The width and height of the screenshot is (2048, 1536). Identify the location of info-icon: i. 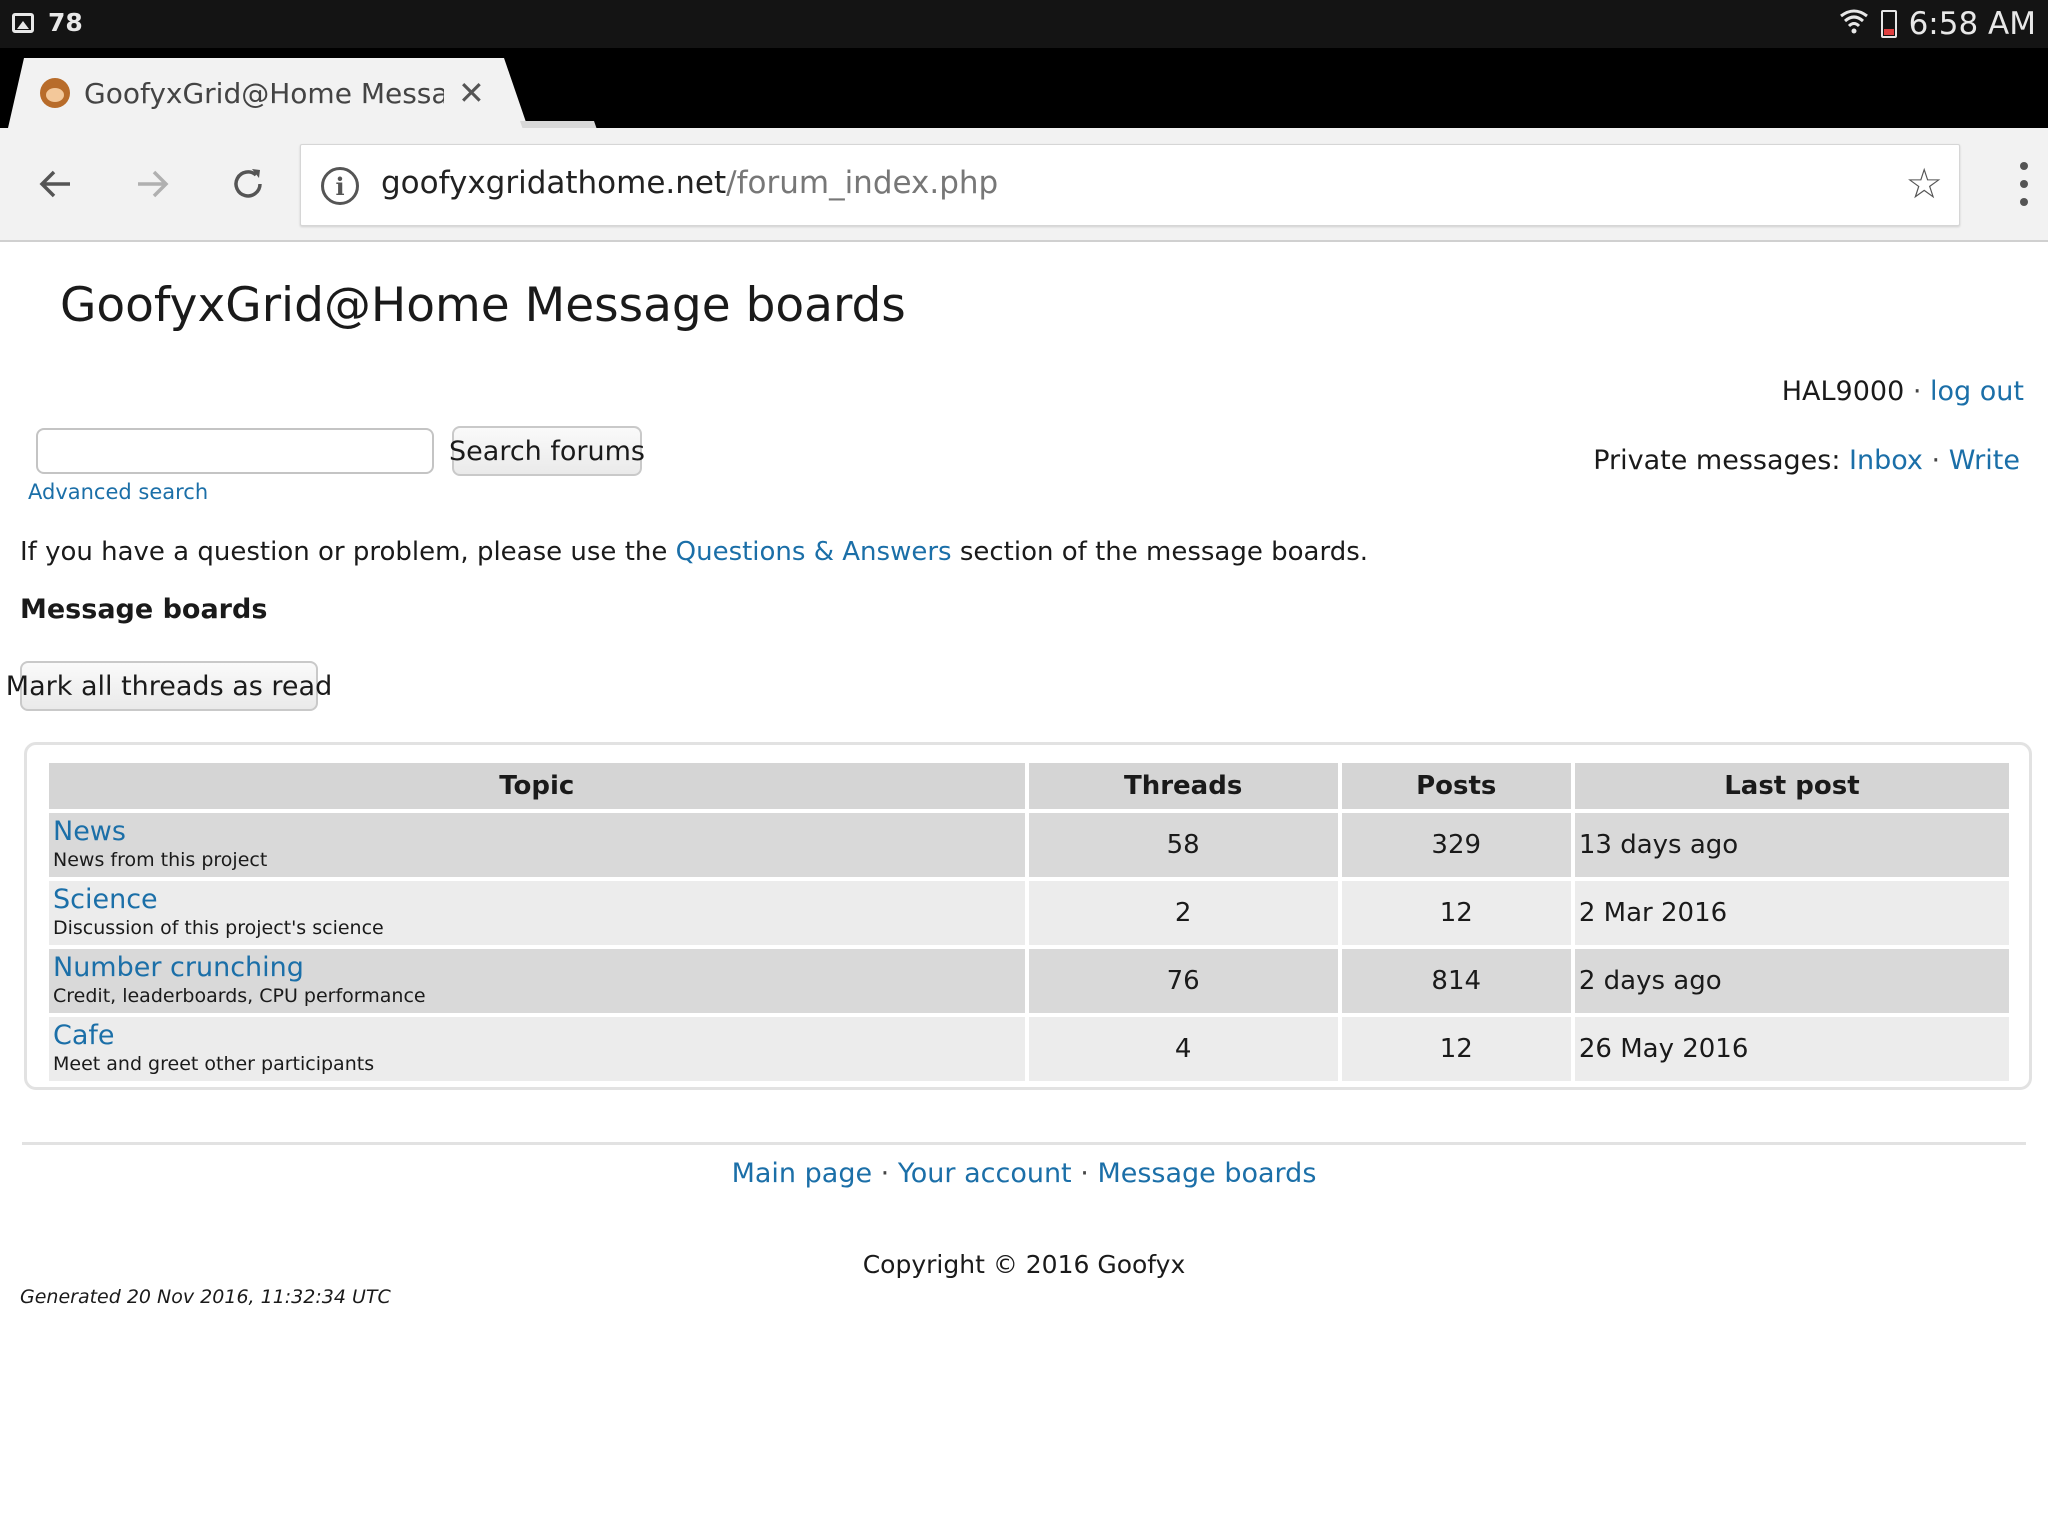
(340, 186).